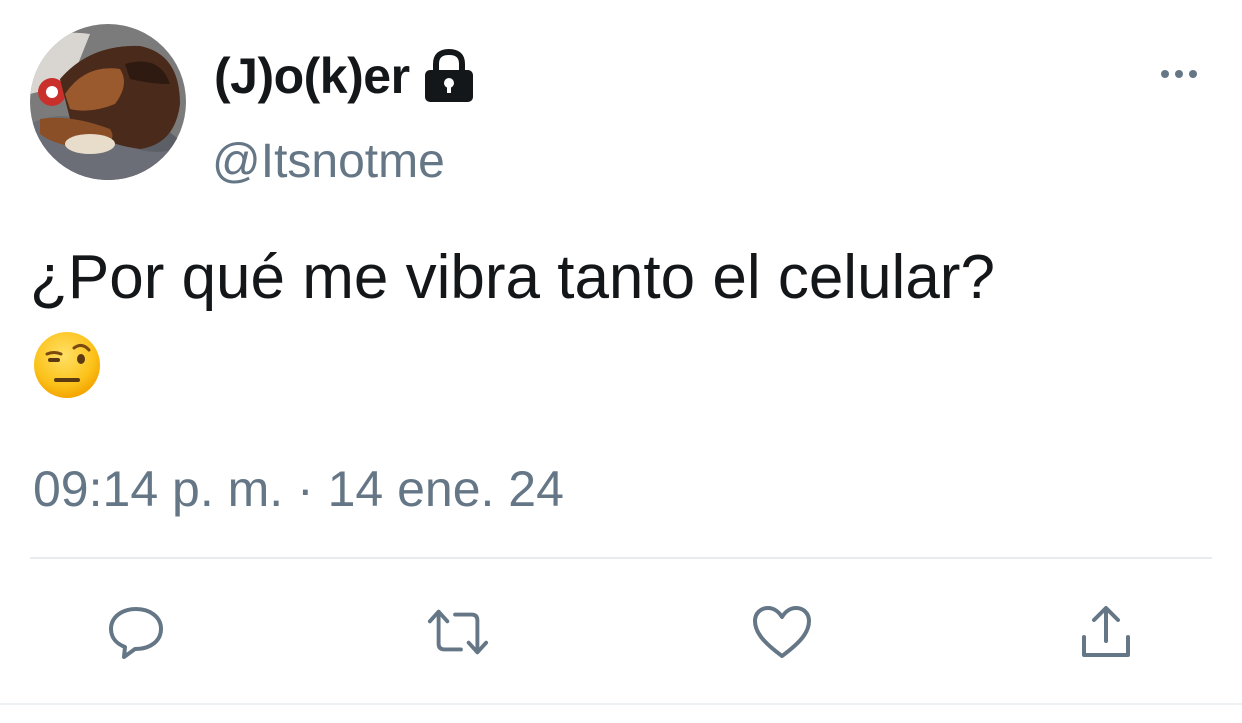  What do you see at coordinates (782, 632) in the screenshot?
I see `heart-icon` at bounding box center [782, 632].